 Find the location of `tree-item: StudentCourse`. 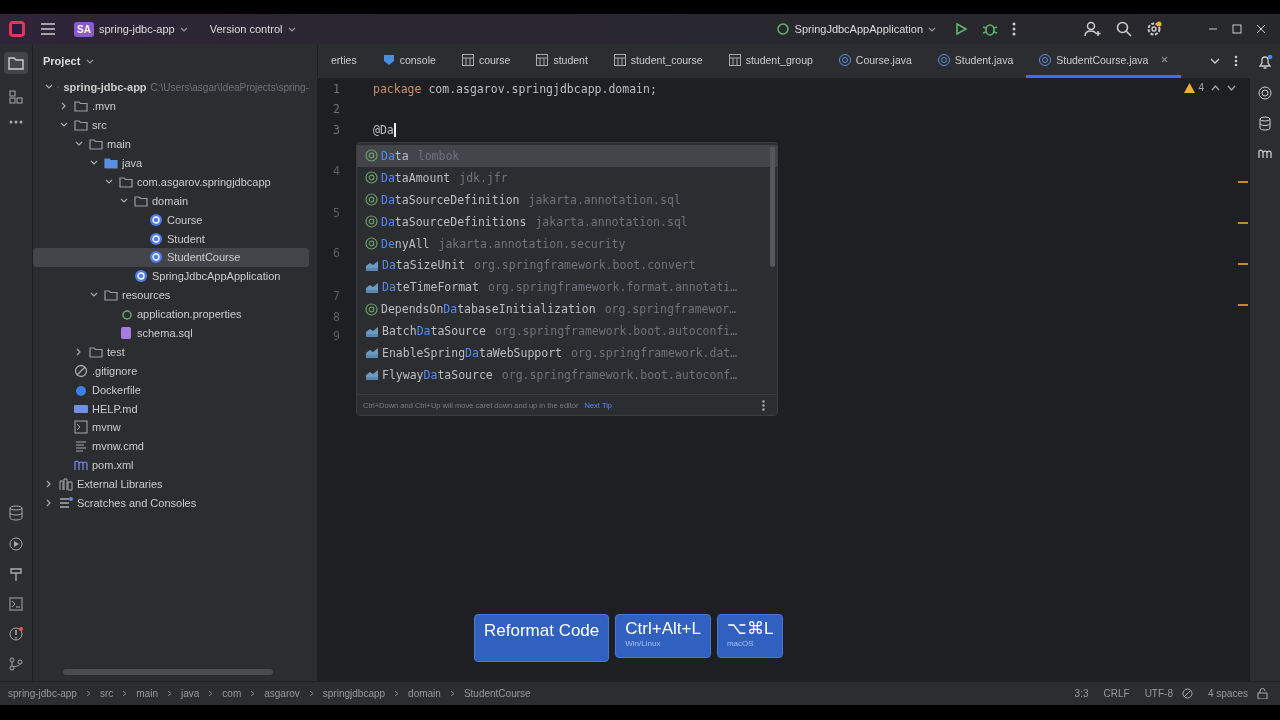

tree-item: StudentCourse is located at coordinates (171, 257).